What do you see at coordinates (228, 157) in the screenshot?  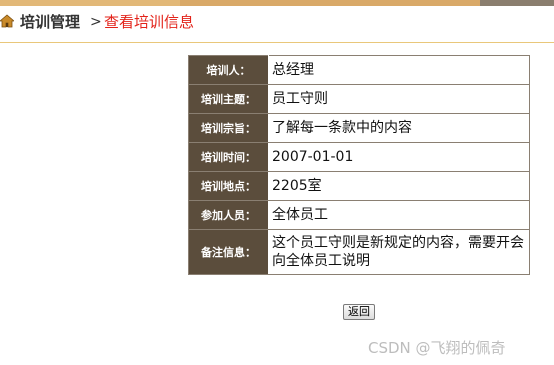 I see `row-label-time: 培训时间：` at bounding box center [228, 157].